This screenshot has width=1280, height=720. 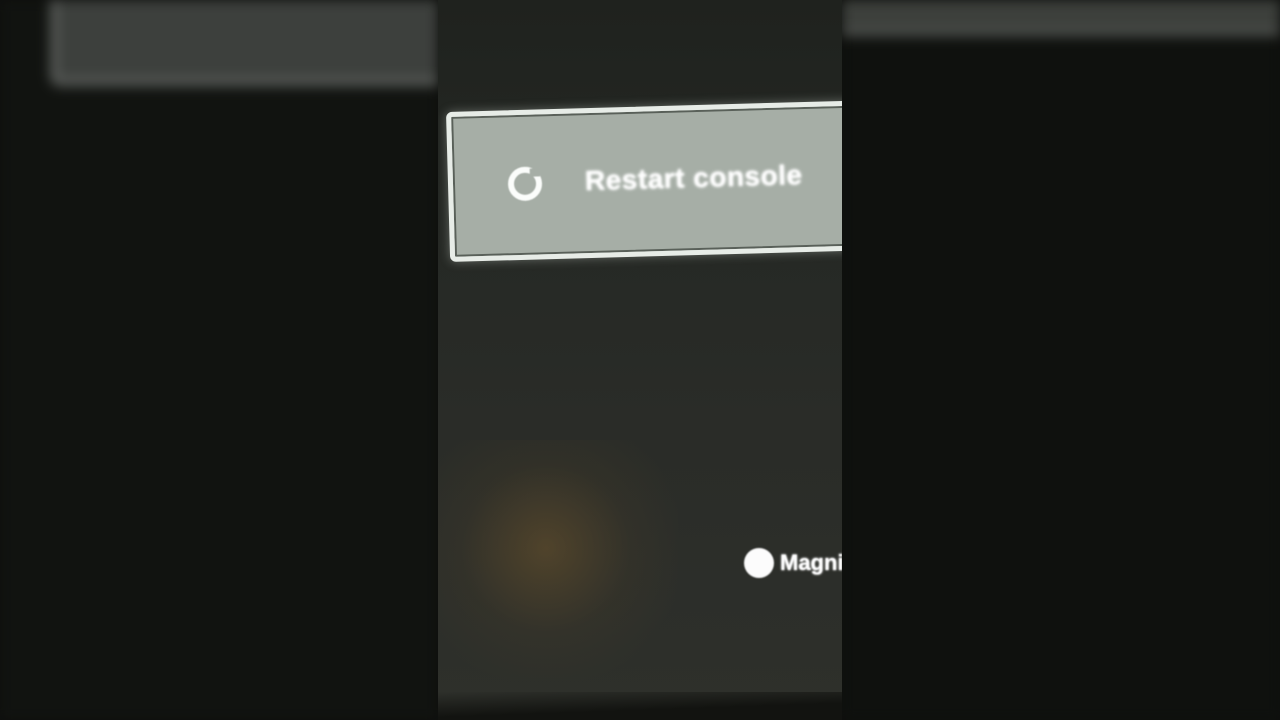 I want to click on restart-console-label: Restart console, so click(x=693, y=178).